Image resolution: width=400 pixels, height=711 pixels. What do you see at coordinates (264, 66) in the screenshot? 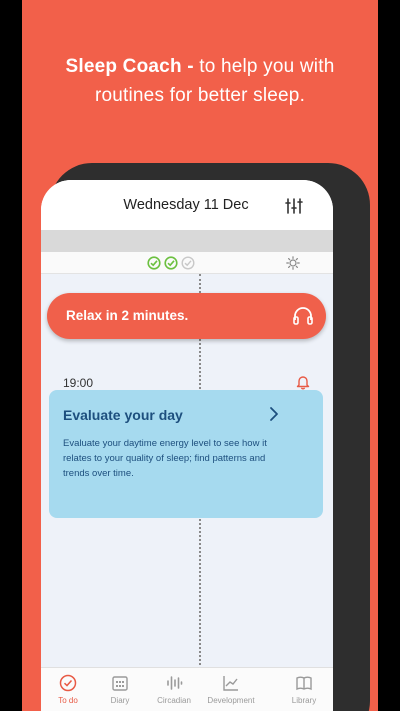
I see `headline-line1: to help you with` at bounding box center [264, 66].